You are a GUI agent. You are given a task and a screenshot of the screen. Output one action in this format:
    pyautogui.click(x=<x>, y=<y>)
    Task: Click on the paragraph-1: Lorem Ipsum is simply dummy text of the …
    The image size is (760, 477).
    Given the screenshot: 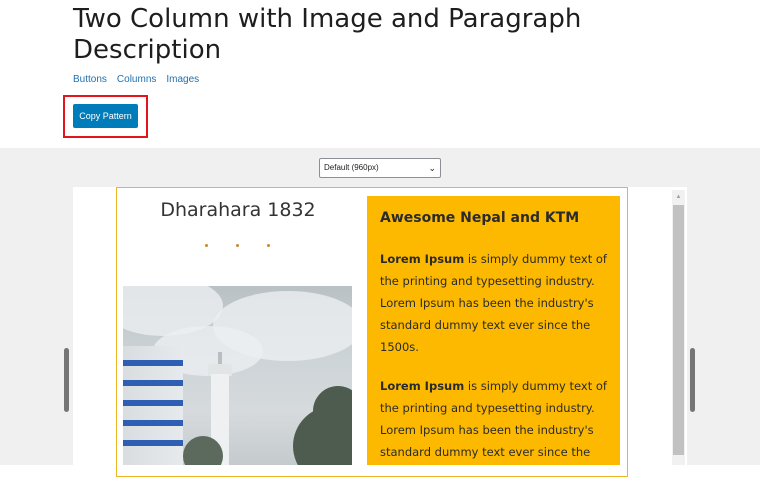 What is the action you would take?
    pyautogui.click(x=496, y=303)
    